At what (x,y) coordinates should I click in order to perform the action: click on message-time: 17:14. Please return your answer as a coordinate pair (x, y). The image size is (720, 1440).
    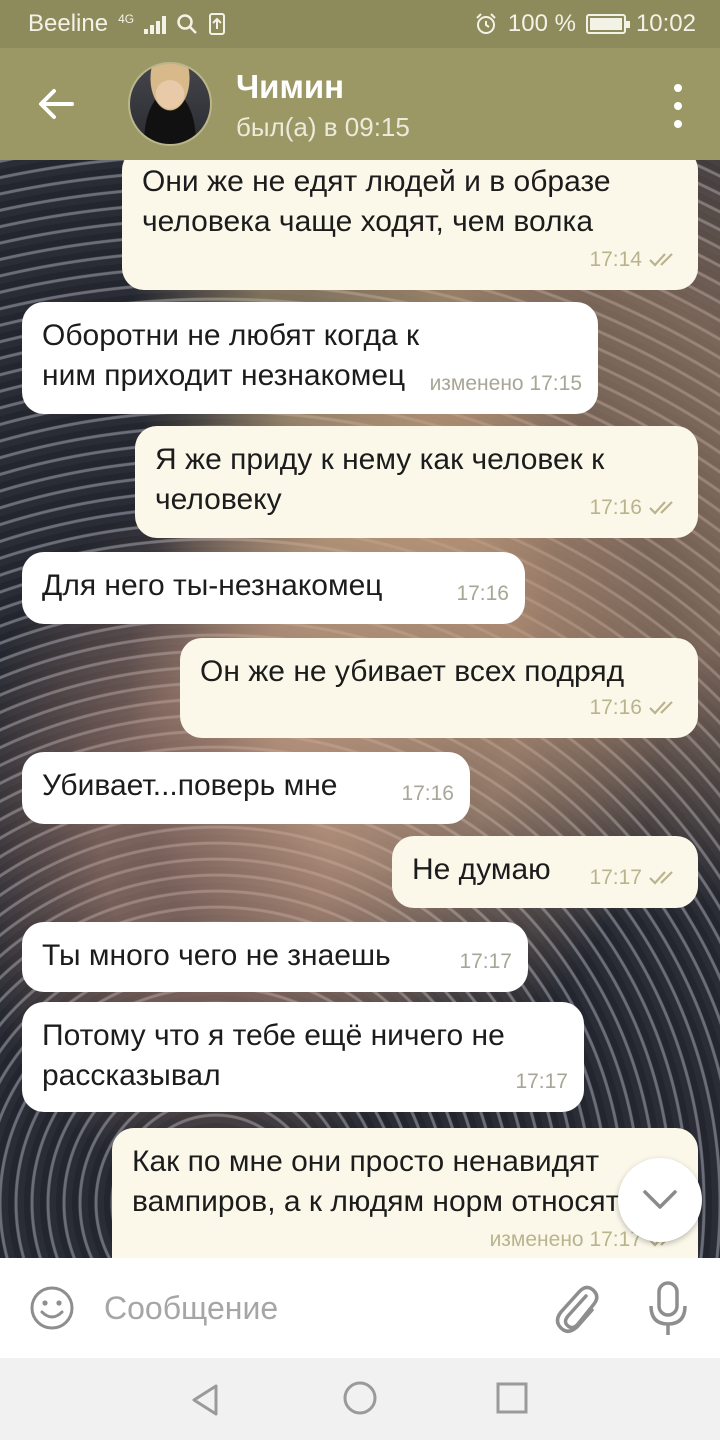
    Looking at the image, I should click on (615, 259).